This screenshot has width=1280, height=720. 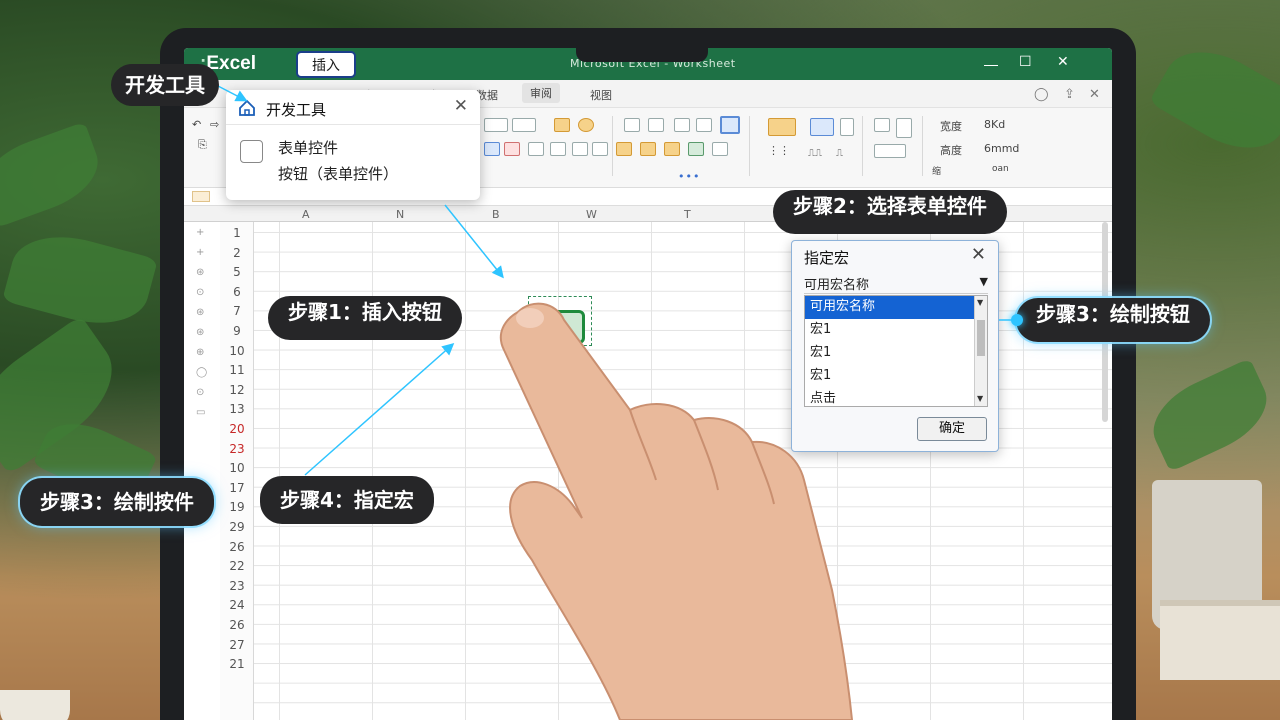 What do you see at coordinates (237, 488) in the screenshot?
I see `row-number: 17` at bounding box center [237, 488].